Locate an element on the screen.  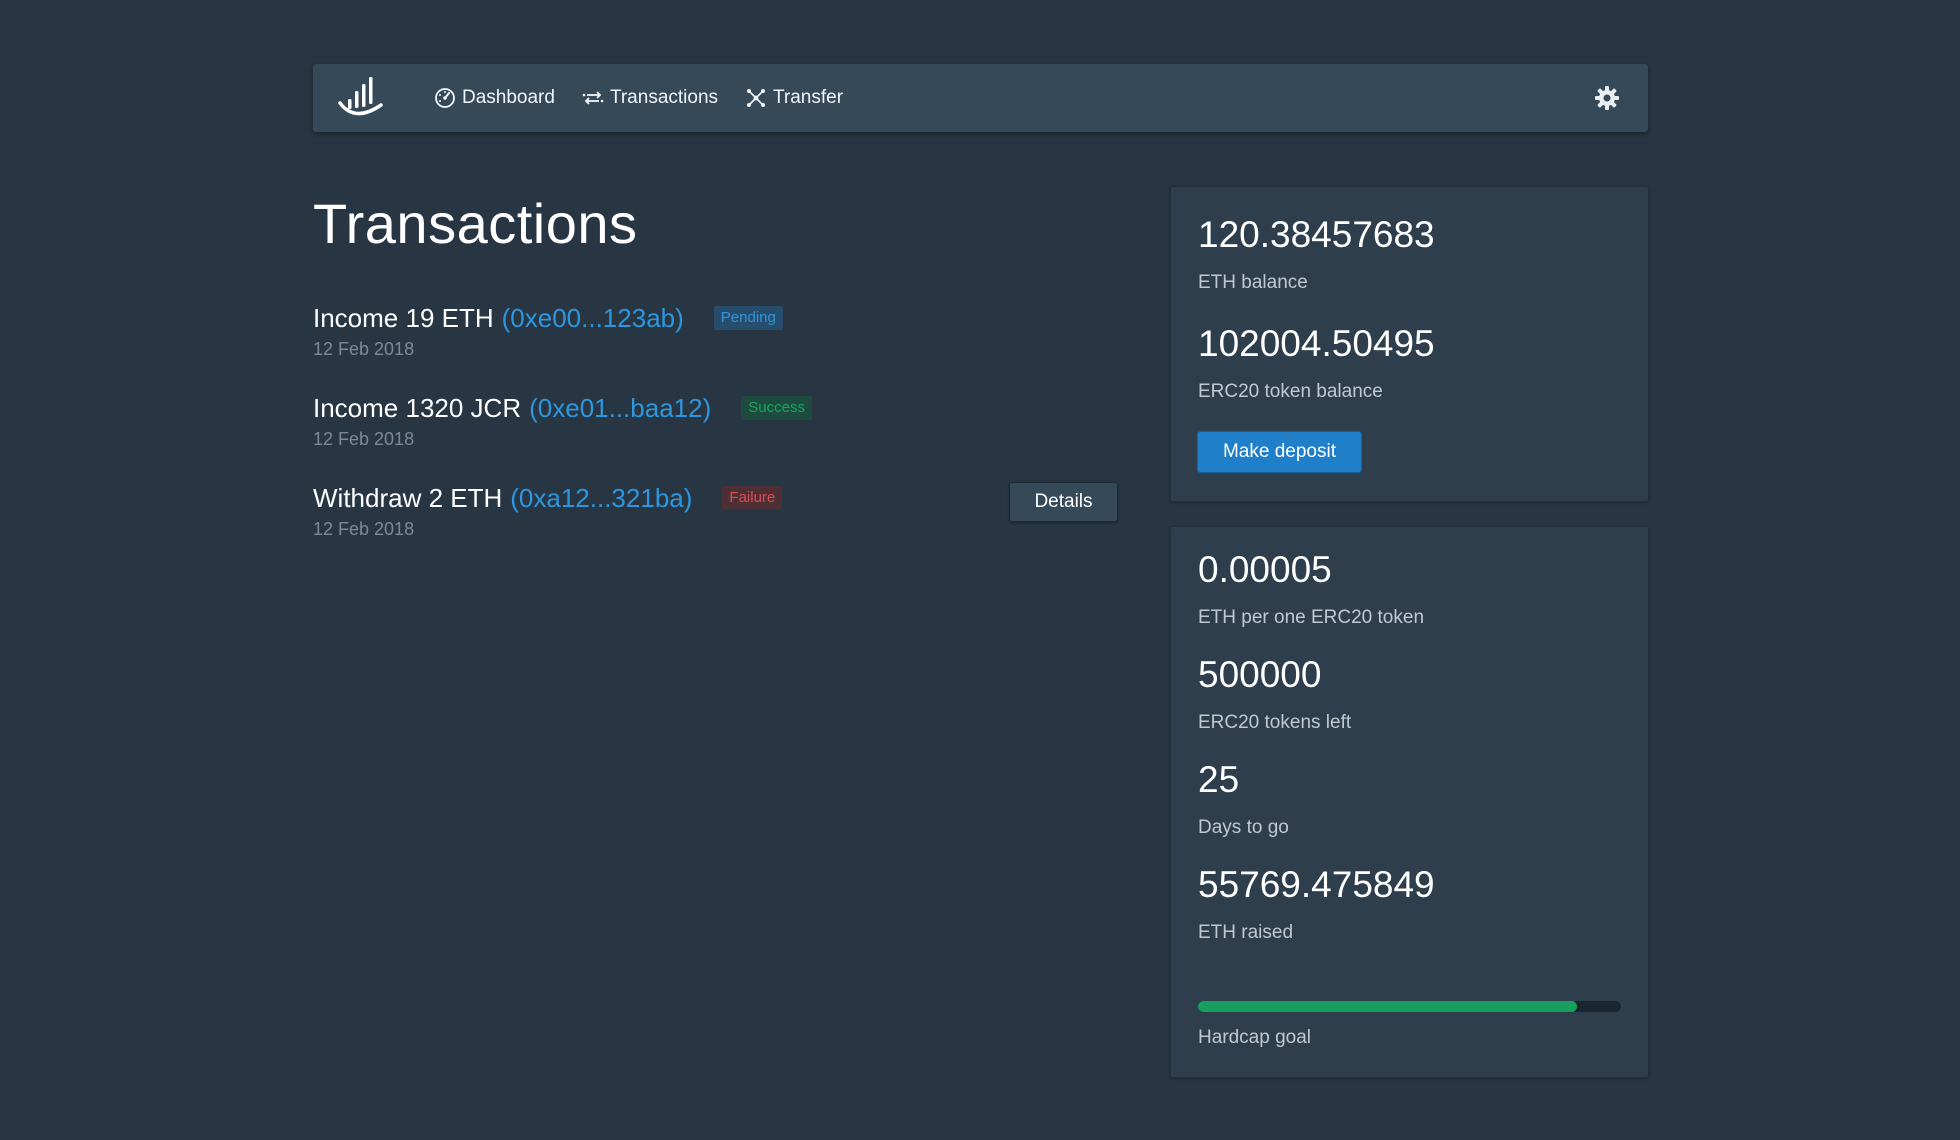
rate-label: ETH per one ERC20 token is located at coordinates (1311, 617).